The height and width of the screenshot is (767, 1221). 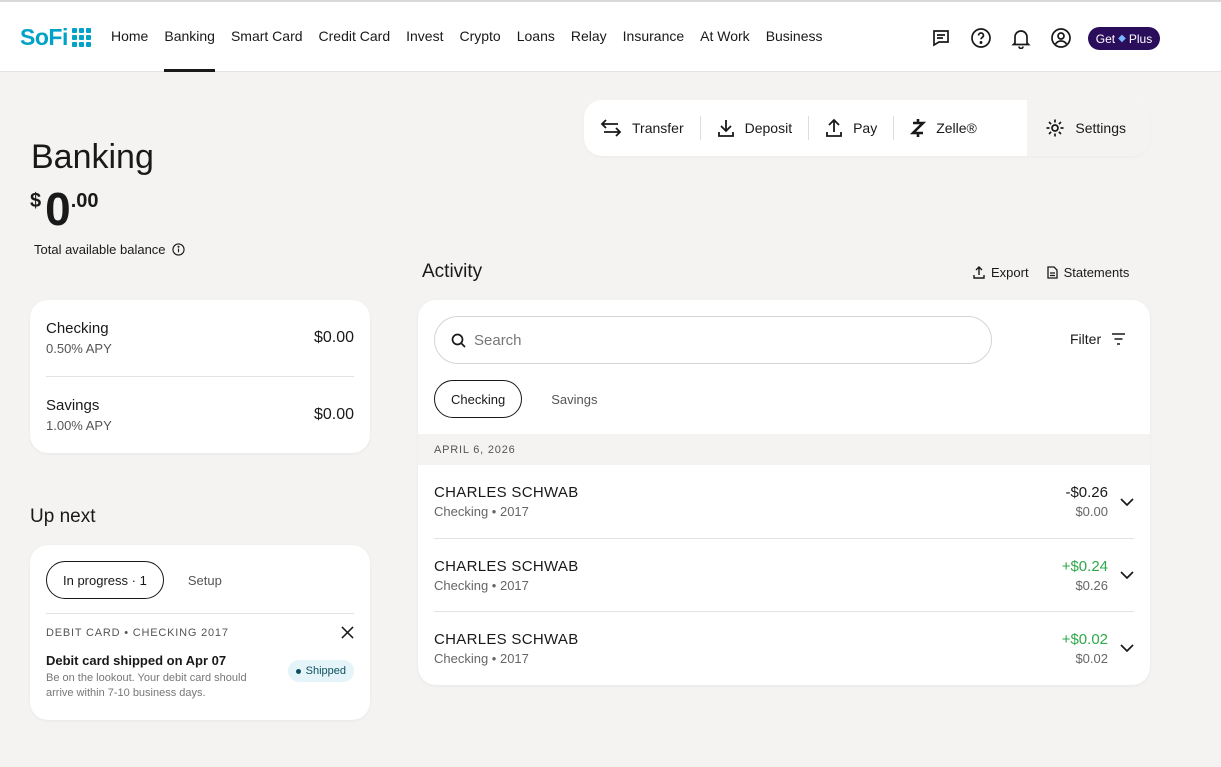 What do you see at coordinates (1091, 585) in the screenshot?
I see `transaction-balance: $0.26` at bounding box center [1091, 585].